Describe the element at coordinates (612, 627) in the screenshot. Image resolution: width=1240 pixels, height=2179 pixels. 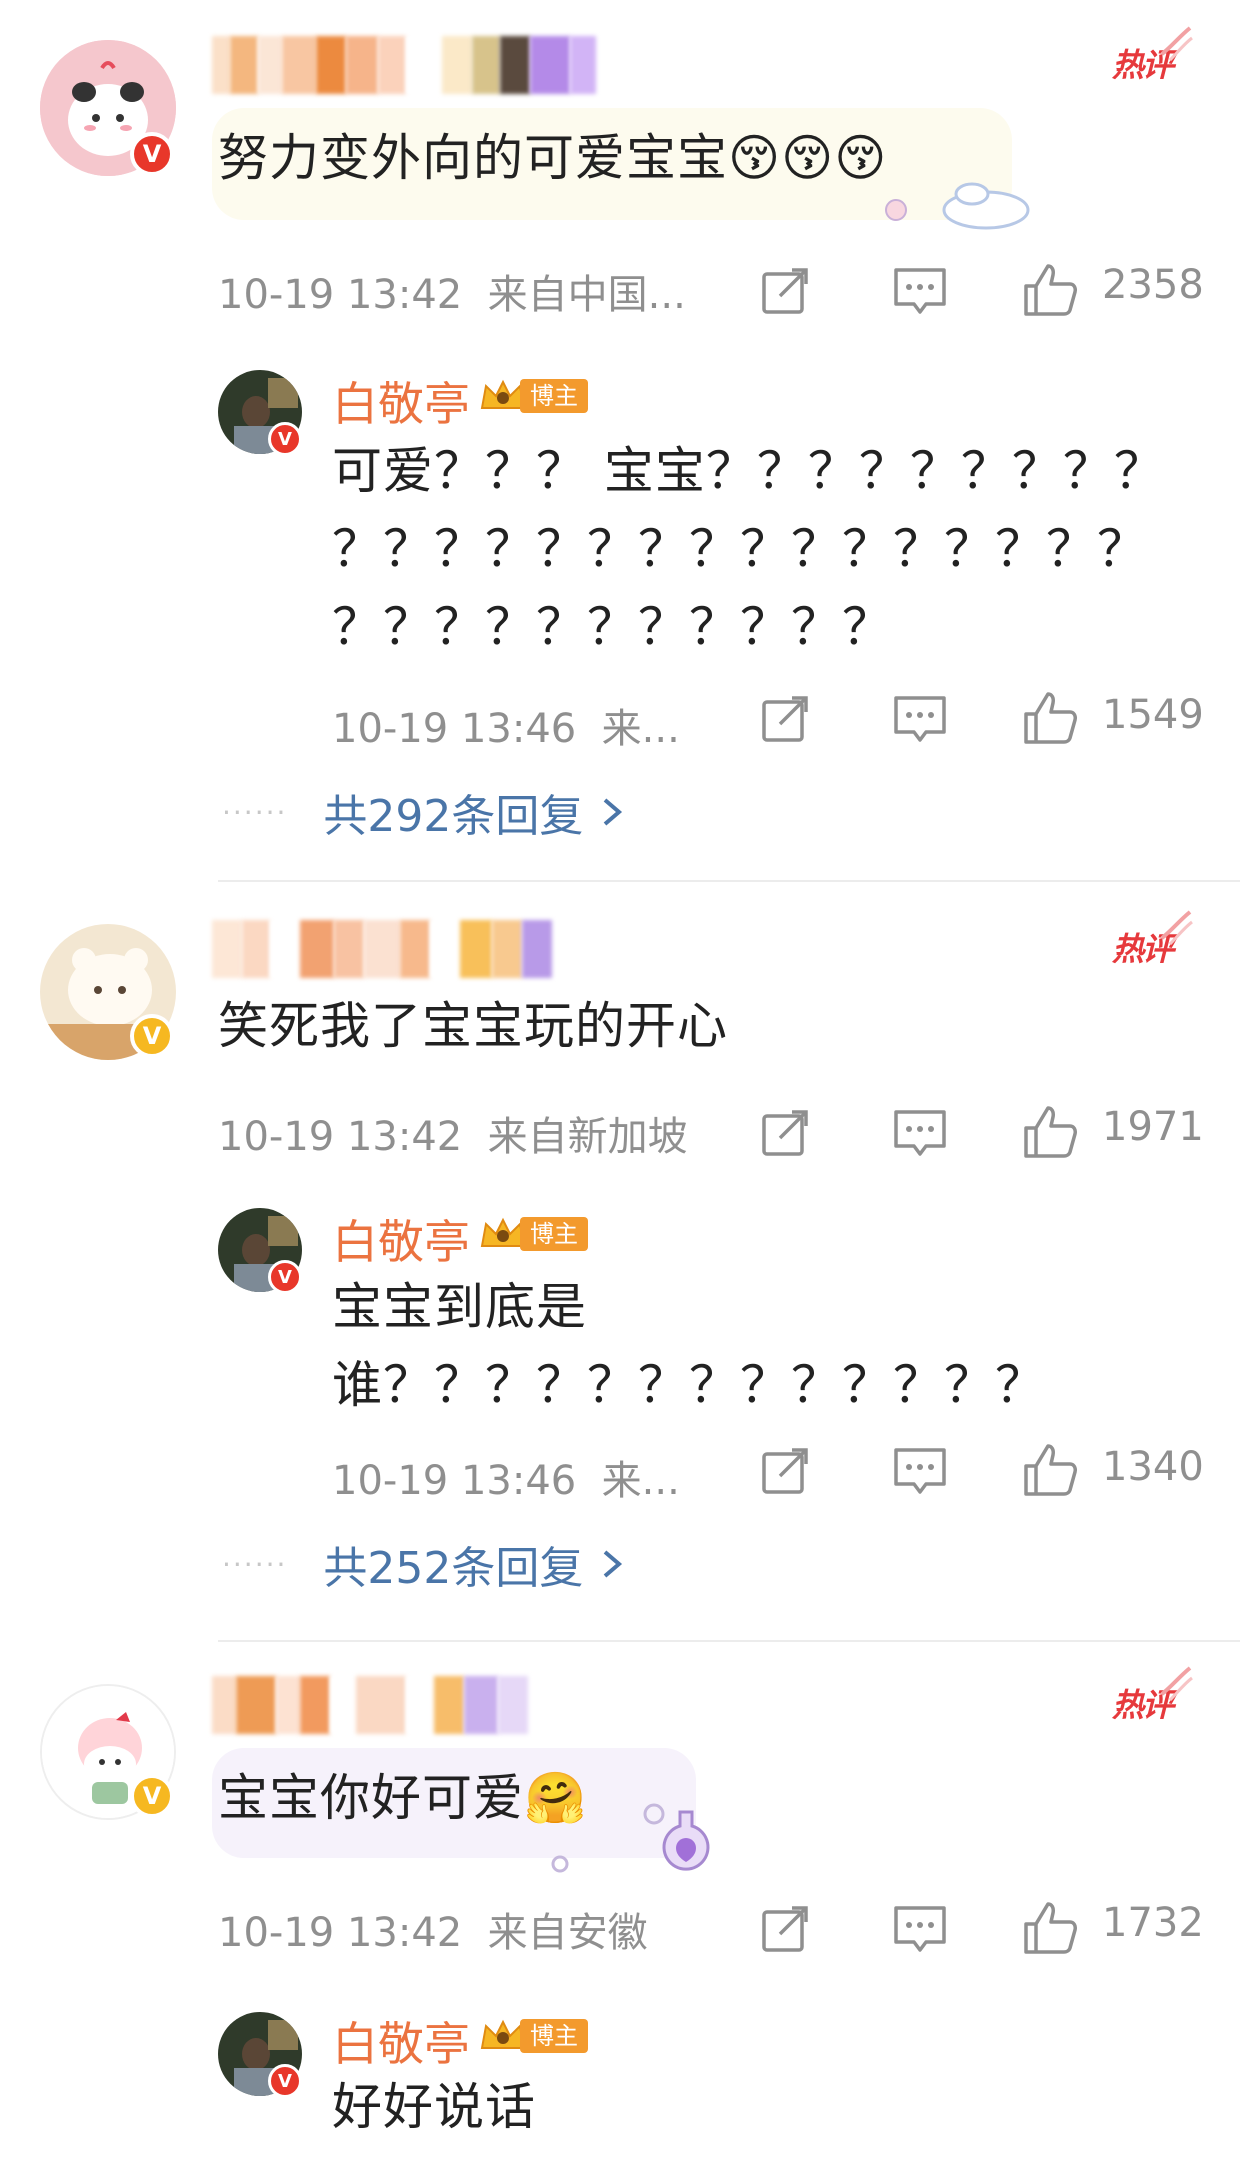
I see `reply-text-line: ？？？？？？？？？？？` at that location.